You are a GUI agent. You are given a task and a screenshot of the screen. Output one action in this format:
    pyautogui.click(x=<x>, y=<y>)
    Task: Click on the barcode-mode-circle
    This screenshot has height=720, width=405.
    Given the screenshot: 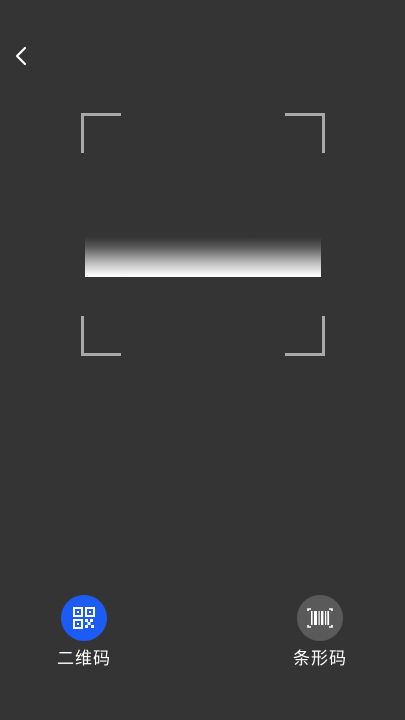 What is the action you would take?
    pyautogui.click(x=320, y=618)
    